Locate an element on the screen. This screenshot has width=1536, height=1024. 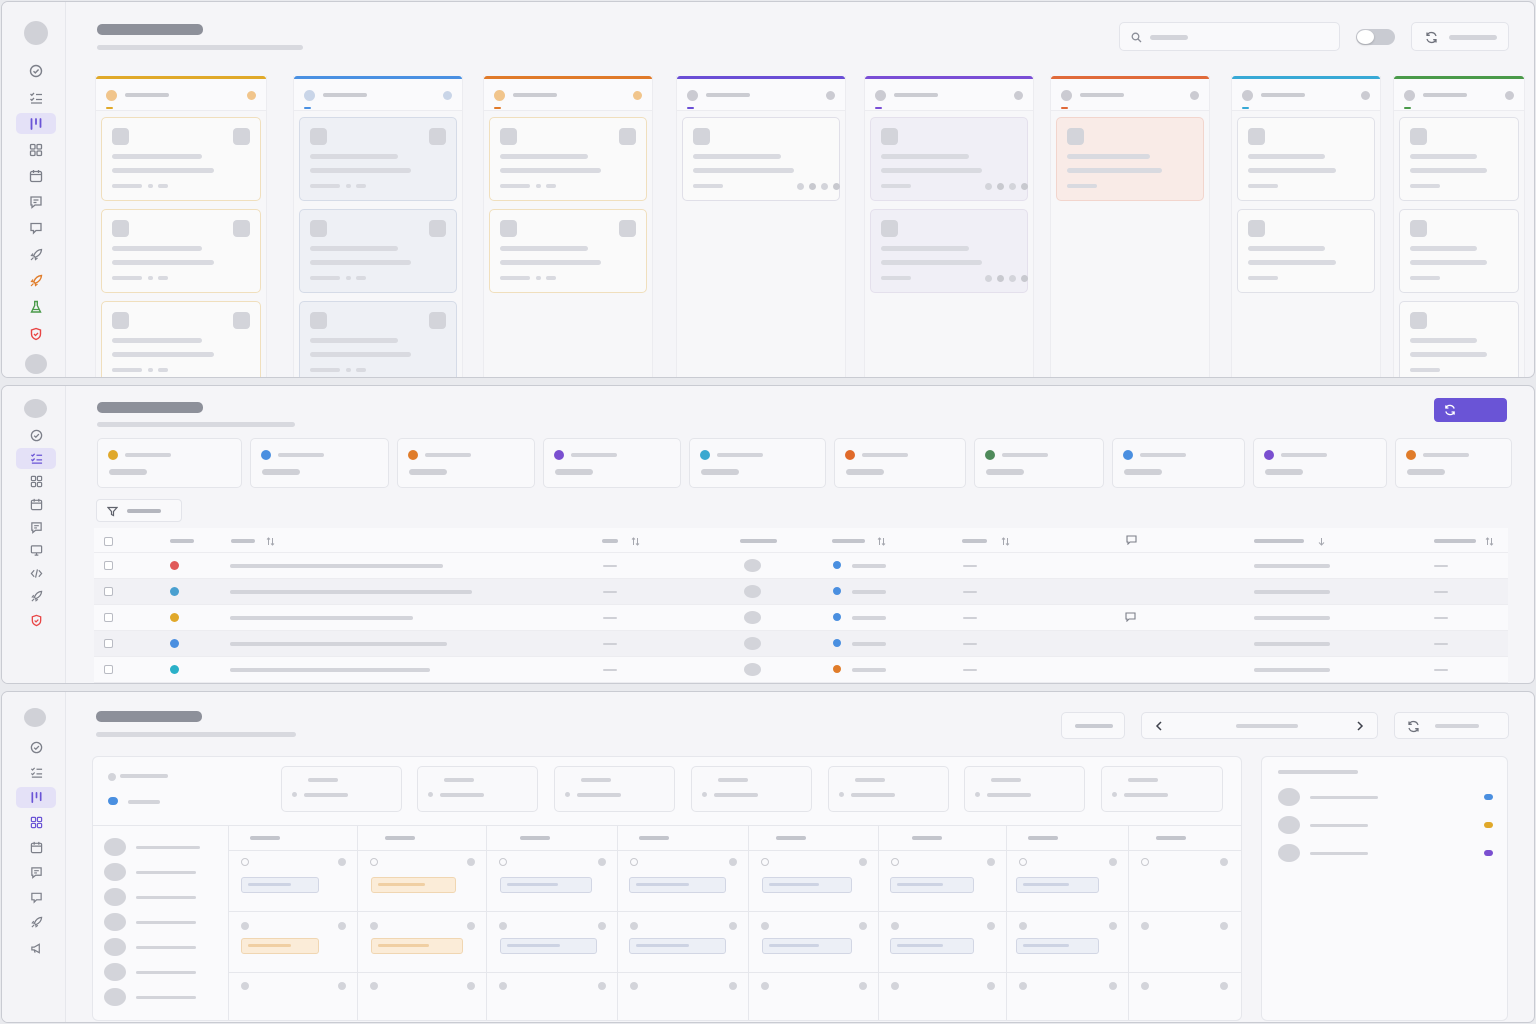
grid-icon is located at coordinates (36, 822).